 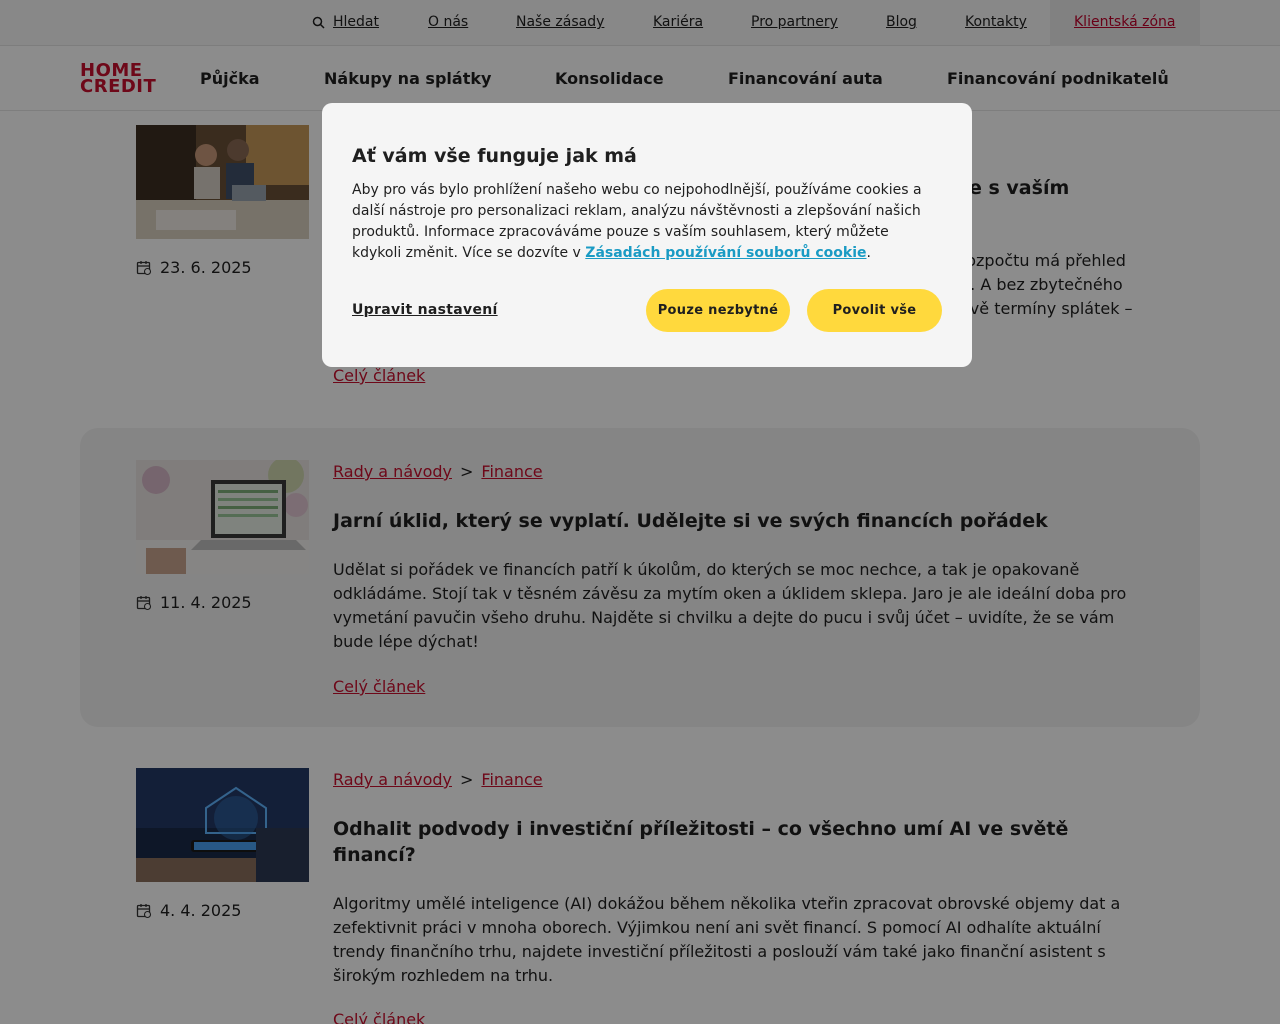 I want to click on cookie-dialog-title: Ať vám vše funguje jak má, so click(x=494, y=156).